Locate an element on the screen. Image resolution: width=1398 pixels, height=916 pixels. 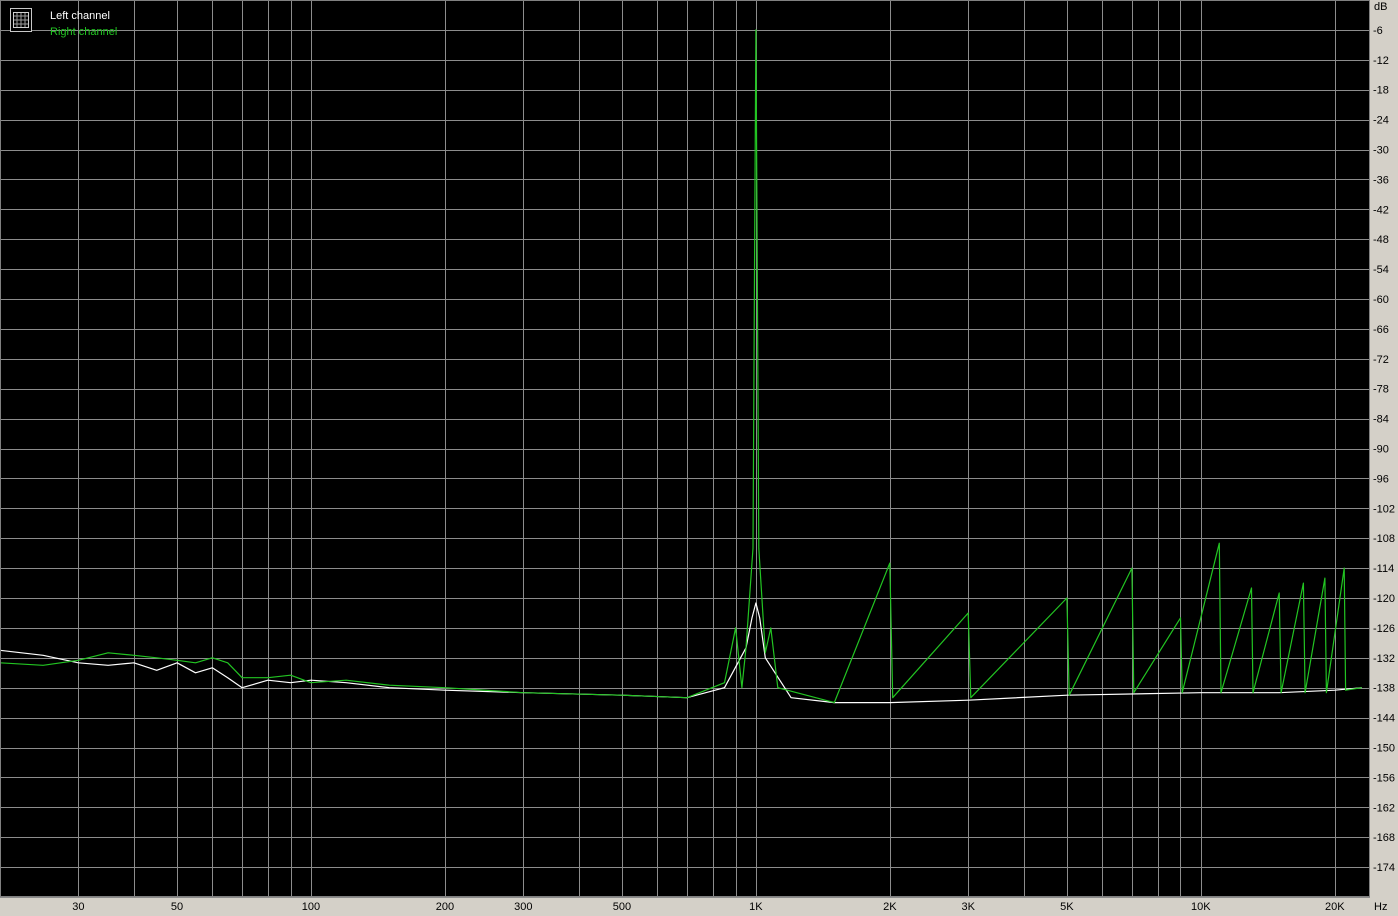
y-tick-label: -60 is located at coordinates (1381, 300).